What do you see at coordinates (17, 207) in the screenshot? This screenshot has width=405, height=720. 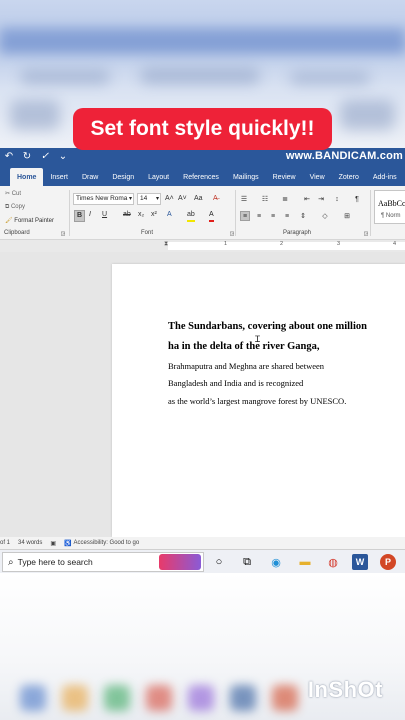 I see `copy-label: Copy` at bounding box center [17, 207].